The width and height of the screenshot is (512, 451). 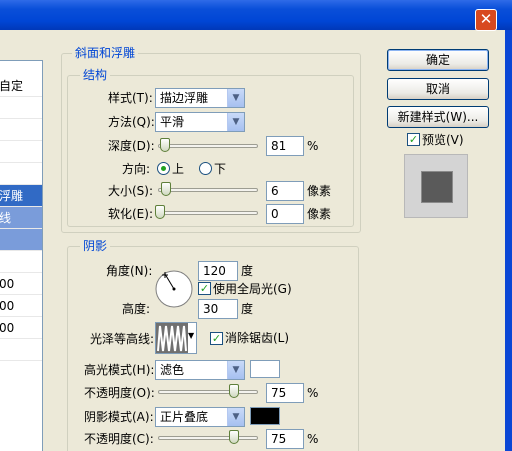 I want to click on highlight-opacity-input: 75, so click(x=285, y=393).